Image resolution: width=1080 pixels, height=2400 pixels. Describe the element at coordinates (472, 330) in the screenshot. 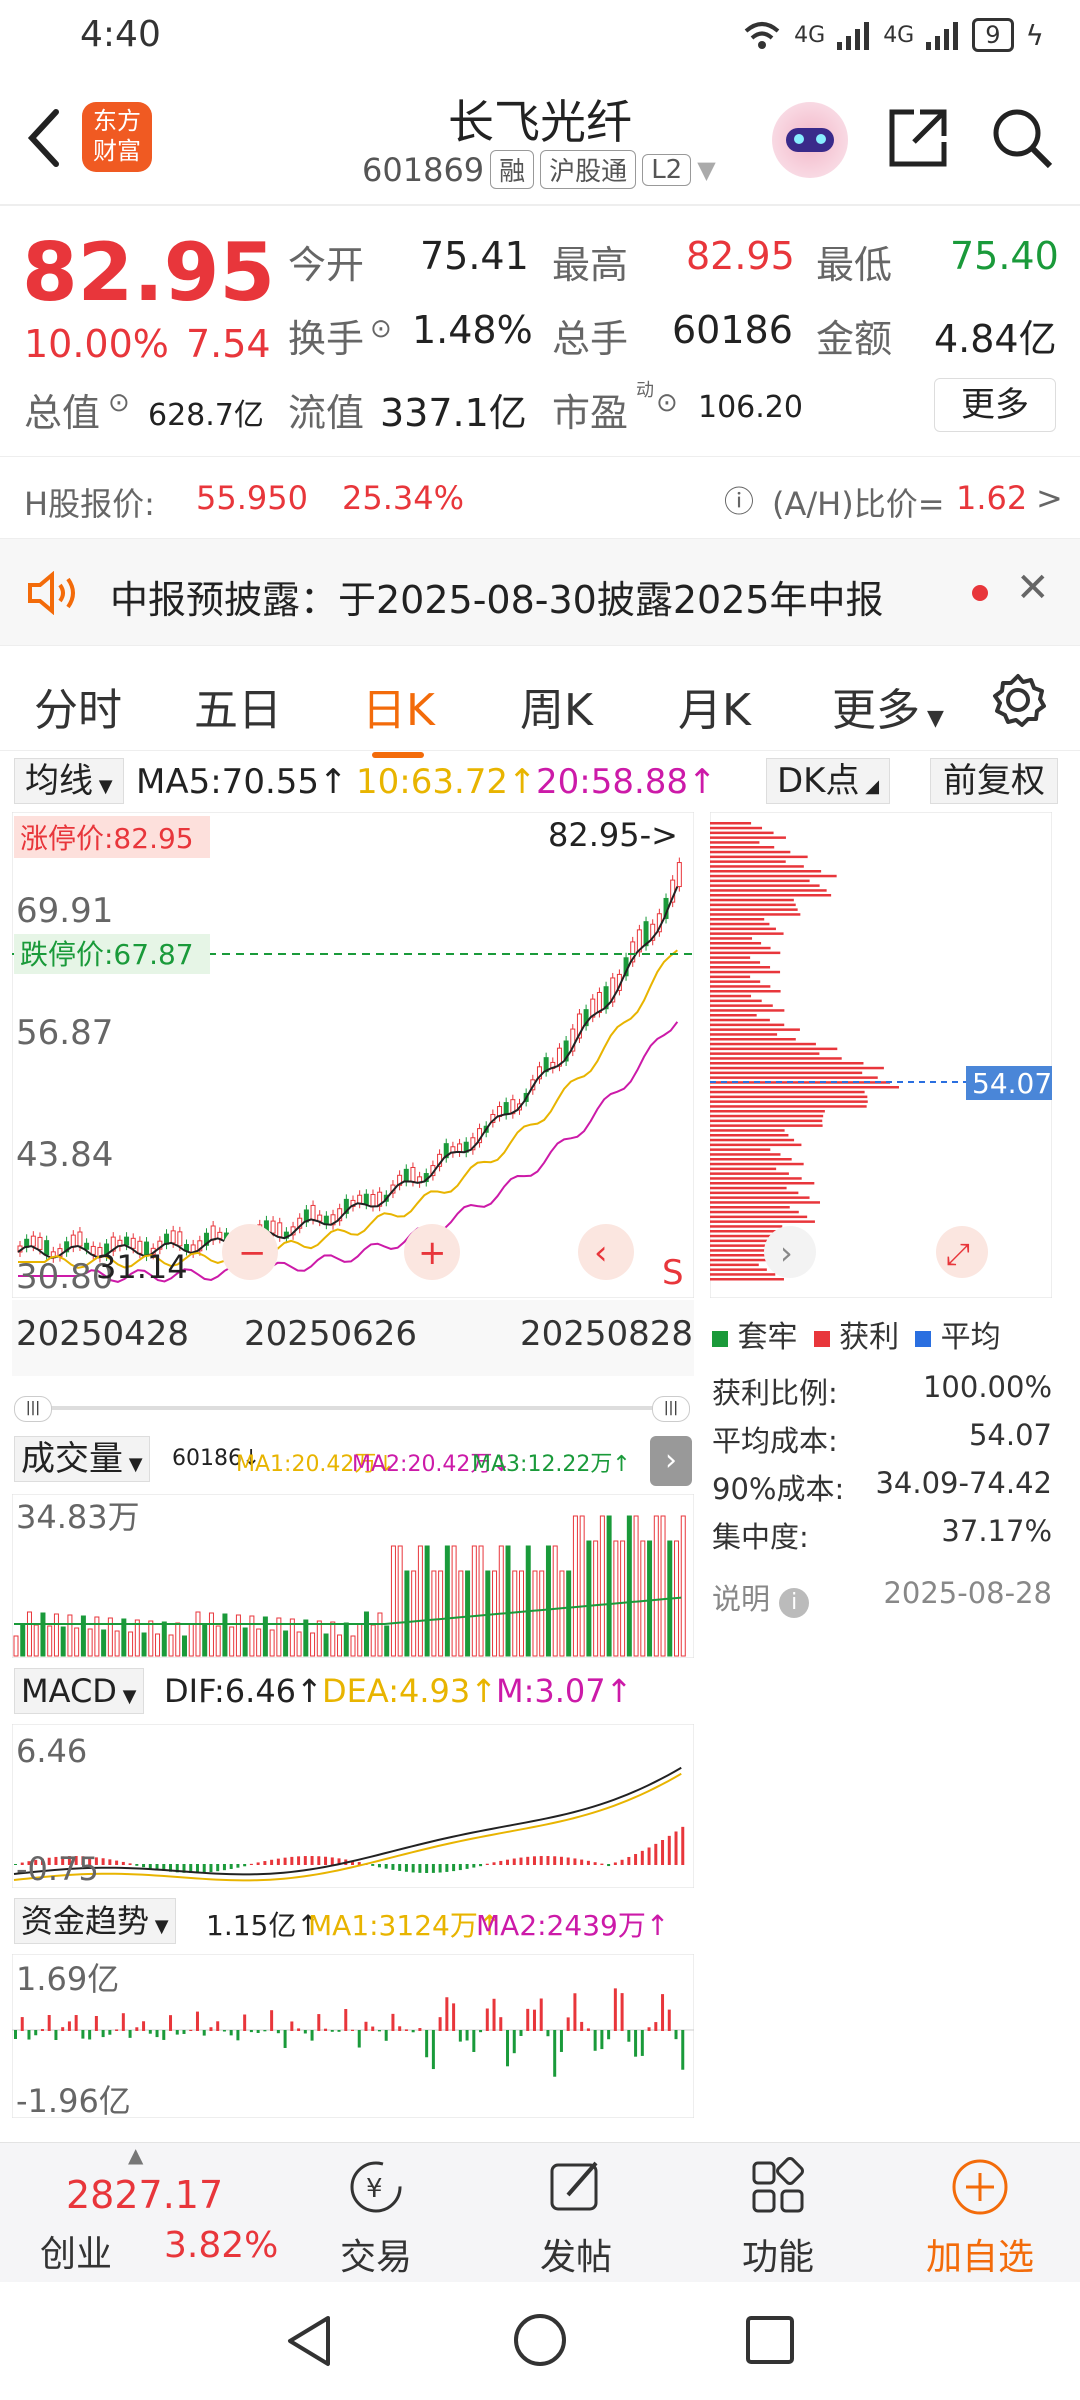

I see `turnover-value: 1.48%` at that location.